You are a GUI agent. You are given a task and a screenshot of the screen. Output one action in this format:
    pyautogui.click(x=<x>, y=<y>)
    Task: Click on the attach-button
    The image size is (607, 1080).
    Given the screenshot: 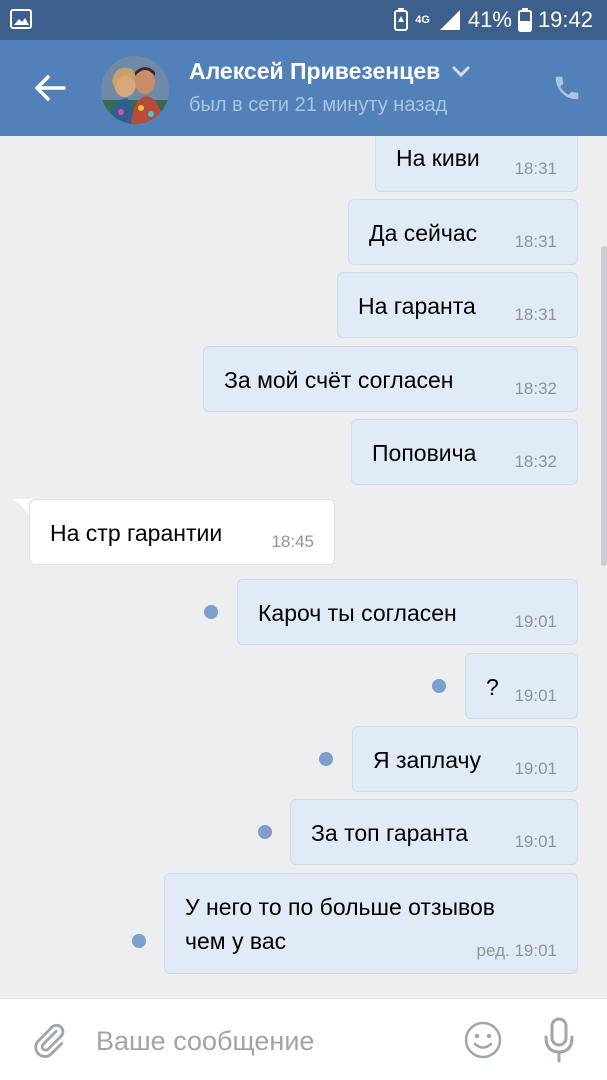 What is the action you would take?
    pyautogui.click(x=49, y=1040)
    